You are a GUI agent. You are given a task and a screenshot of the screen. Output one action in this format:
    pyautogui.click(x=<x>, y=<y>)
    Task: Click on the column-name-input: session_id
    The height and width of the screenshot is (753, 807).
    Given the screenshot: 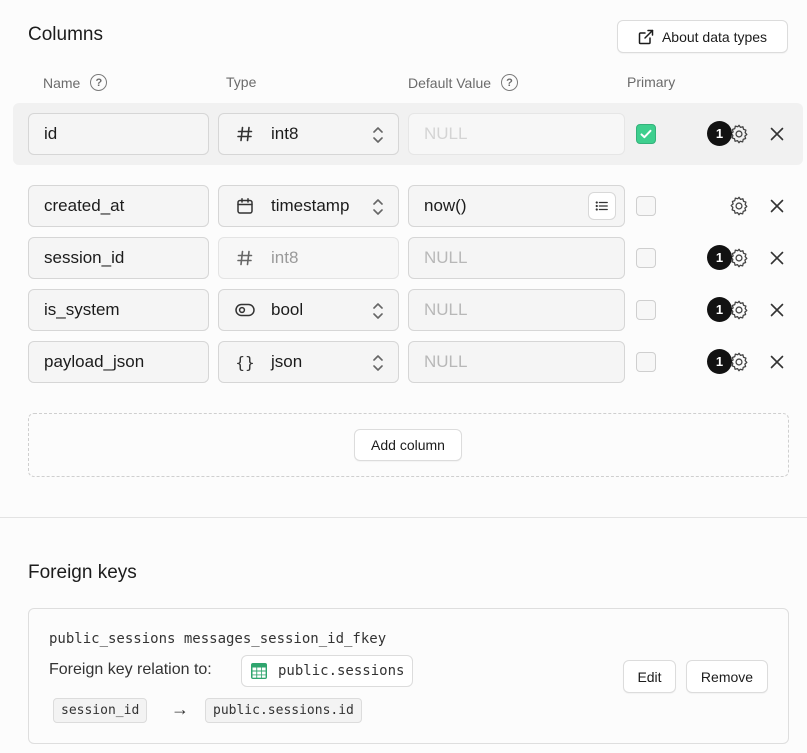 What is the action you would take?
    pyautogui.click(x=118, y=258)
    